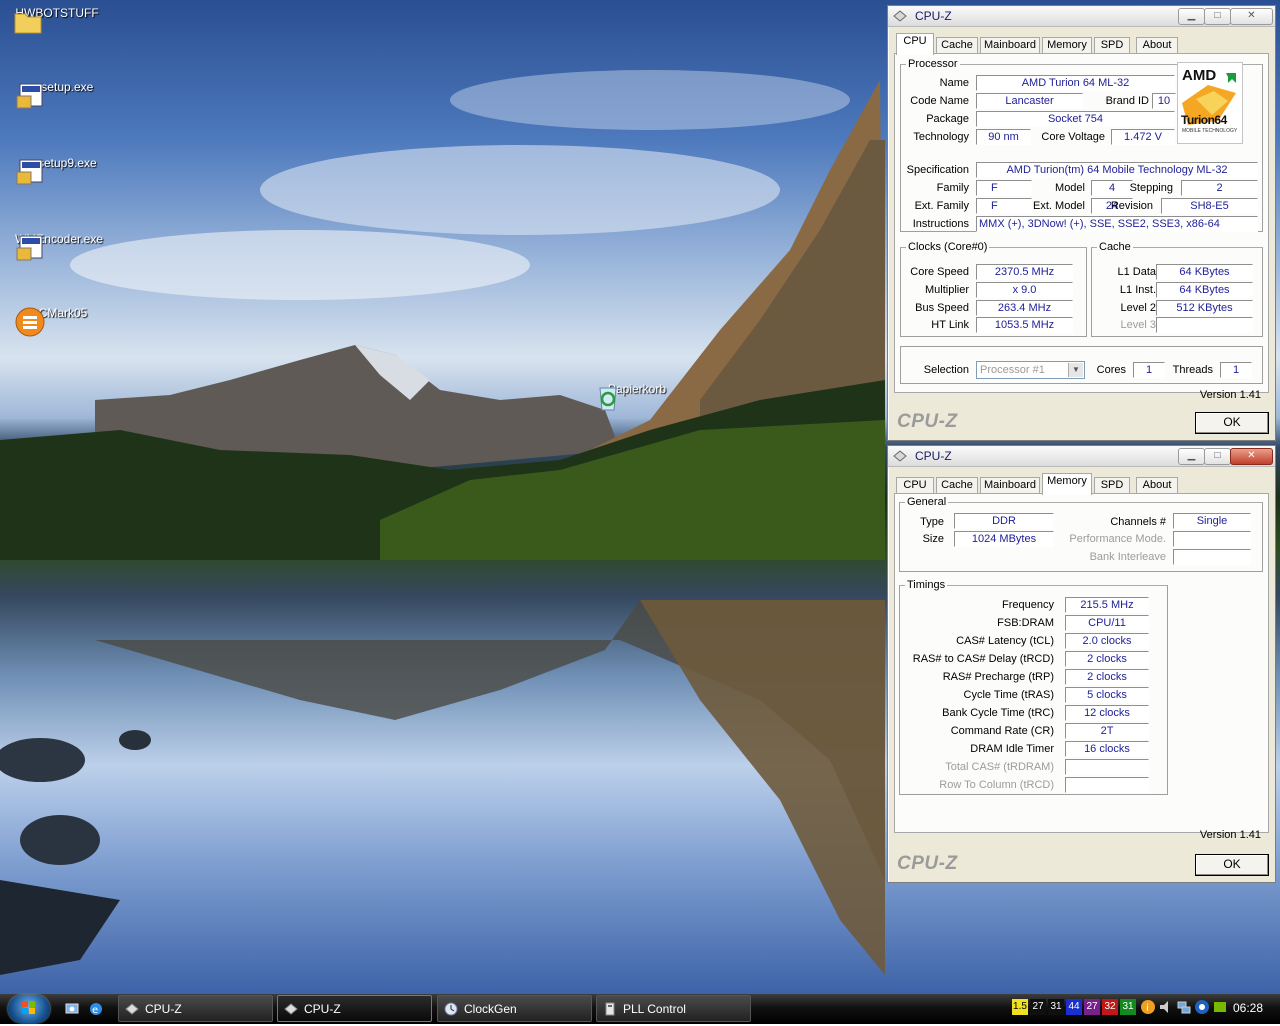 This screenshot has height=1026, width=1280. I want to click on info-icon: i, so click(1148, 1007).